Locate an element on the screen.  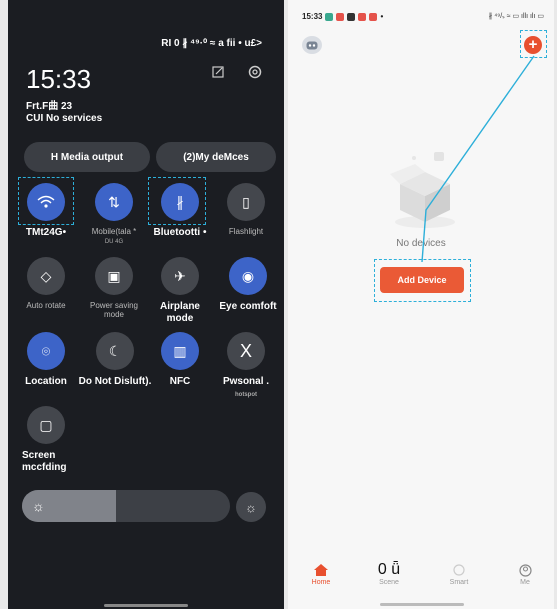
highlight-bluetooth is located at coordinates (177, 201).